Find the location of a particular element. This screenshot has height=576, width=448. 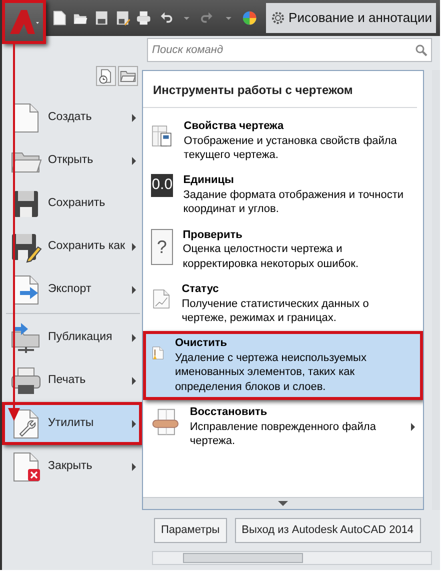

icon-label: ? is located at coordinates (162, 246).